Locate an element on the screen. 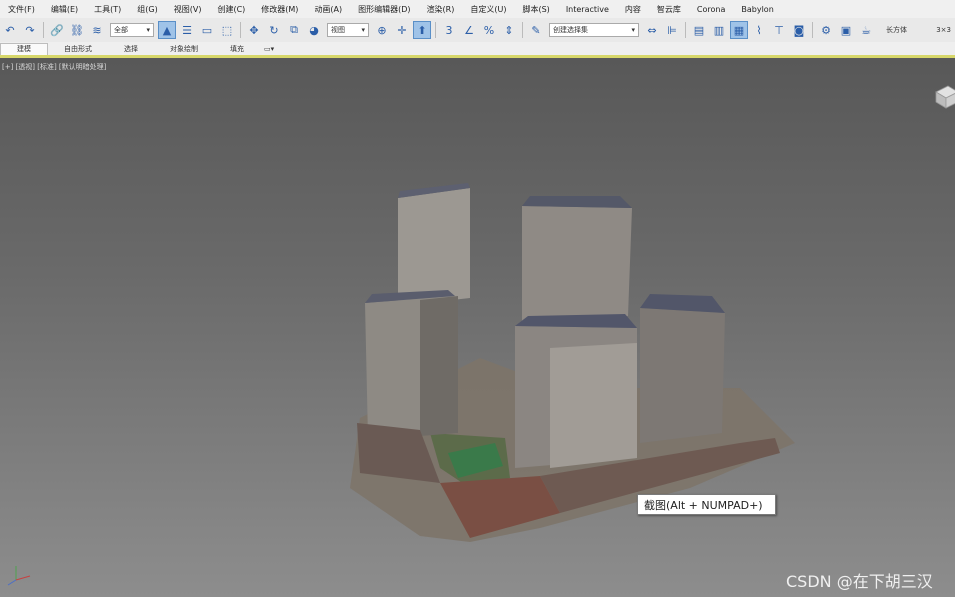  rendered-frame-window-icon: ▣ is located at coordinates (846, 30).